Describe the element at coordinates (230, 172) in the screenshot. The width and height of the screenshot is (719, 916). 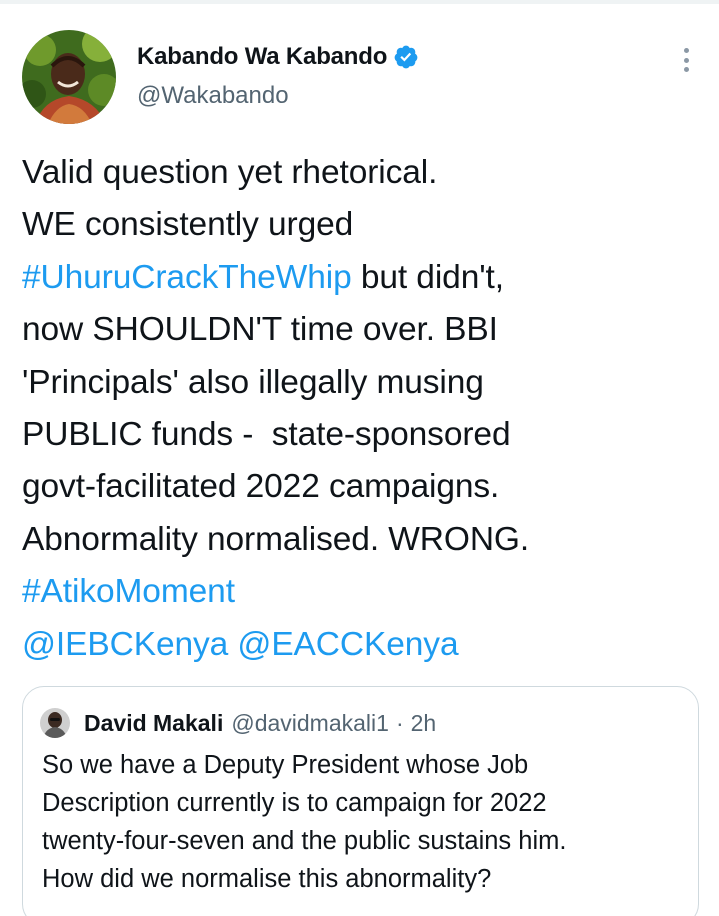
I see `tweet-text-segment: Valid question yet rhetorical.` at that location.